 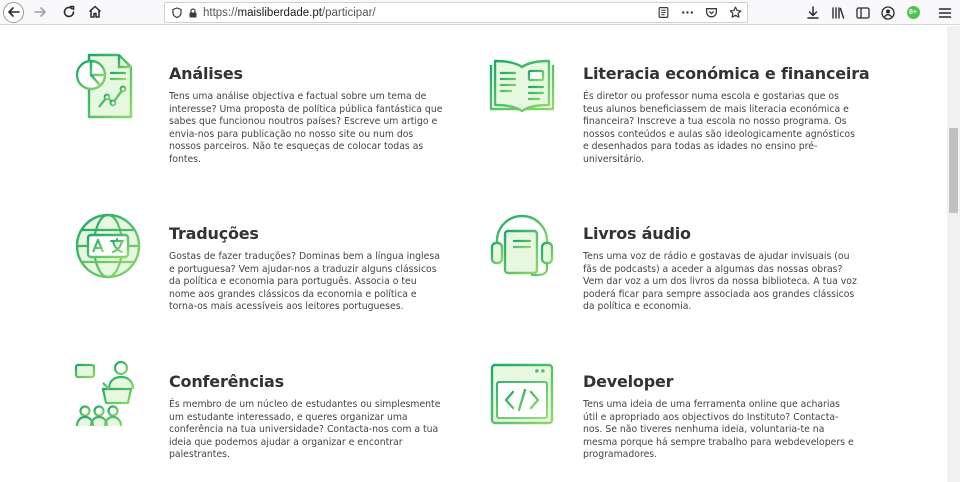 What do you see at coordinates (108, 246) in the screenshot?
I see `translation-globe-icon` at bounding box center [108, 246].